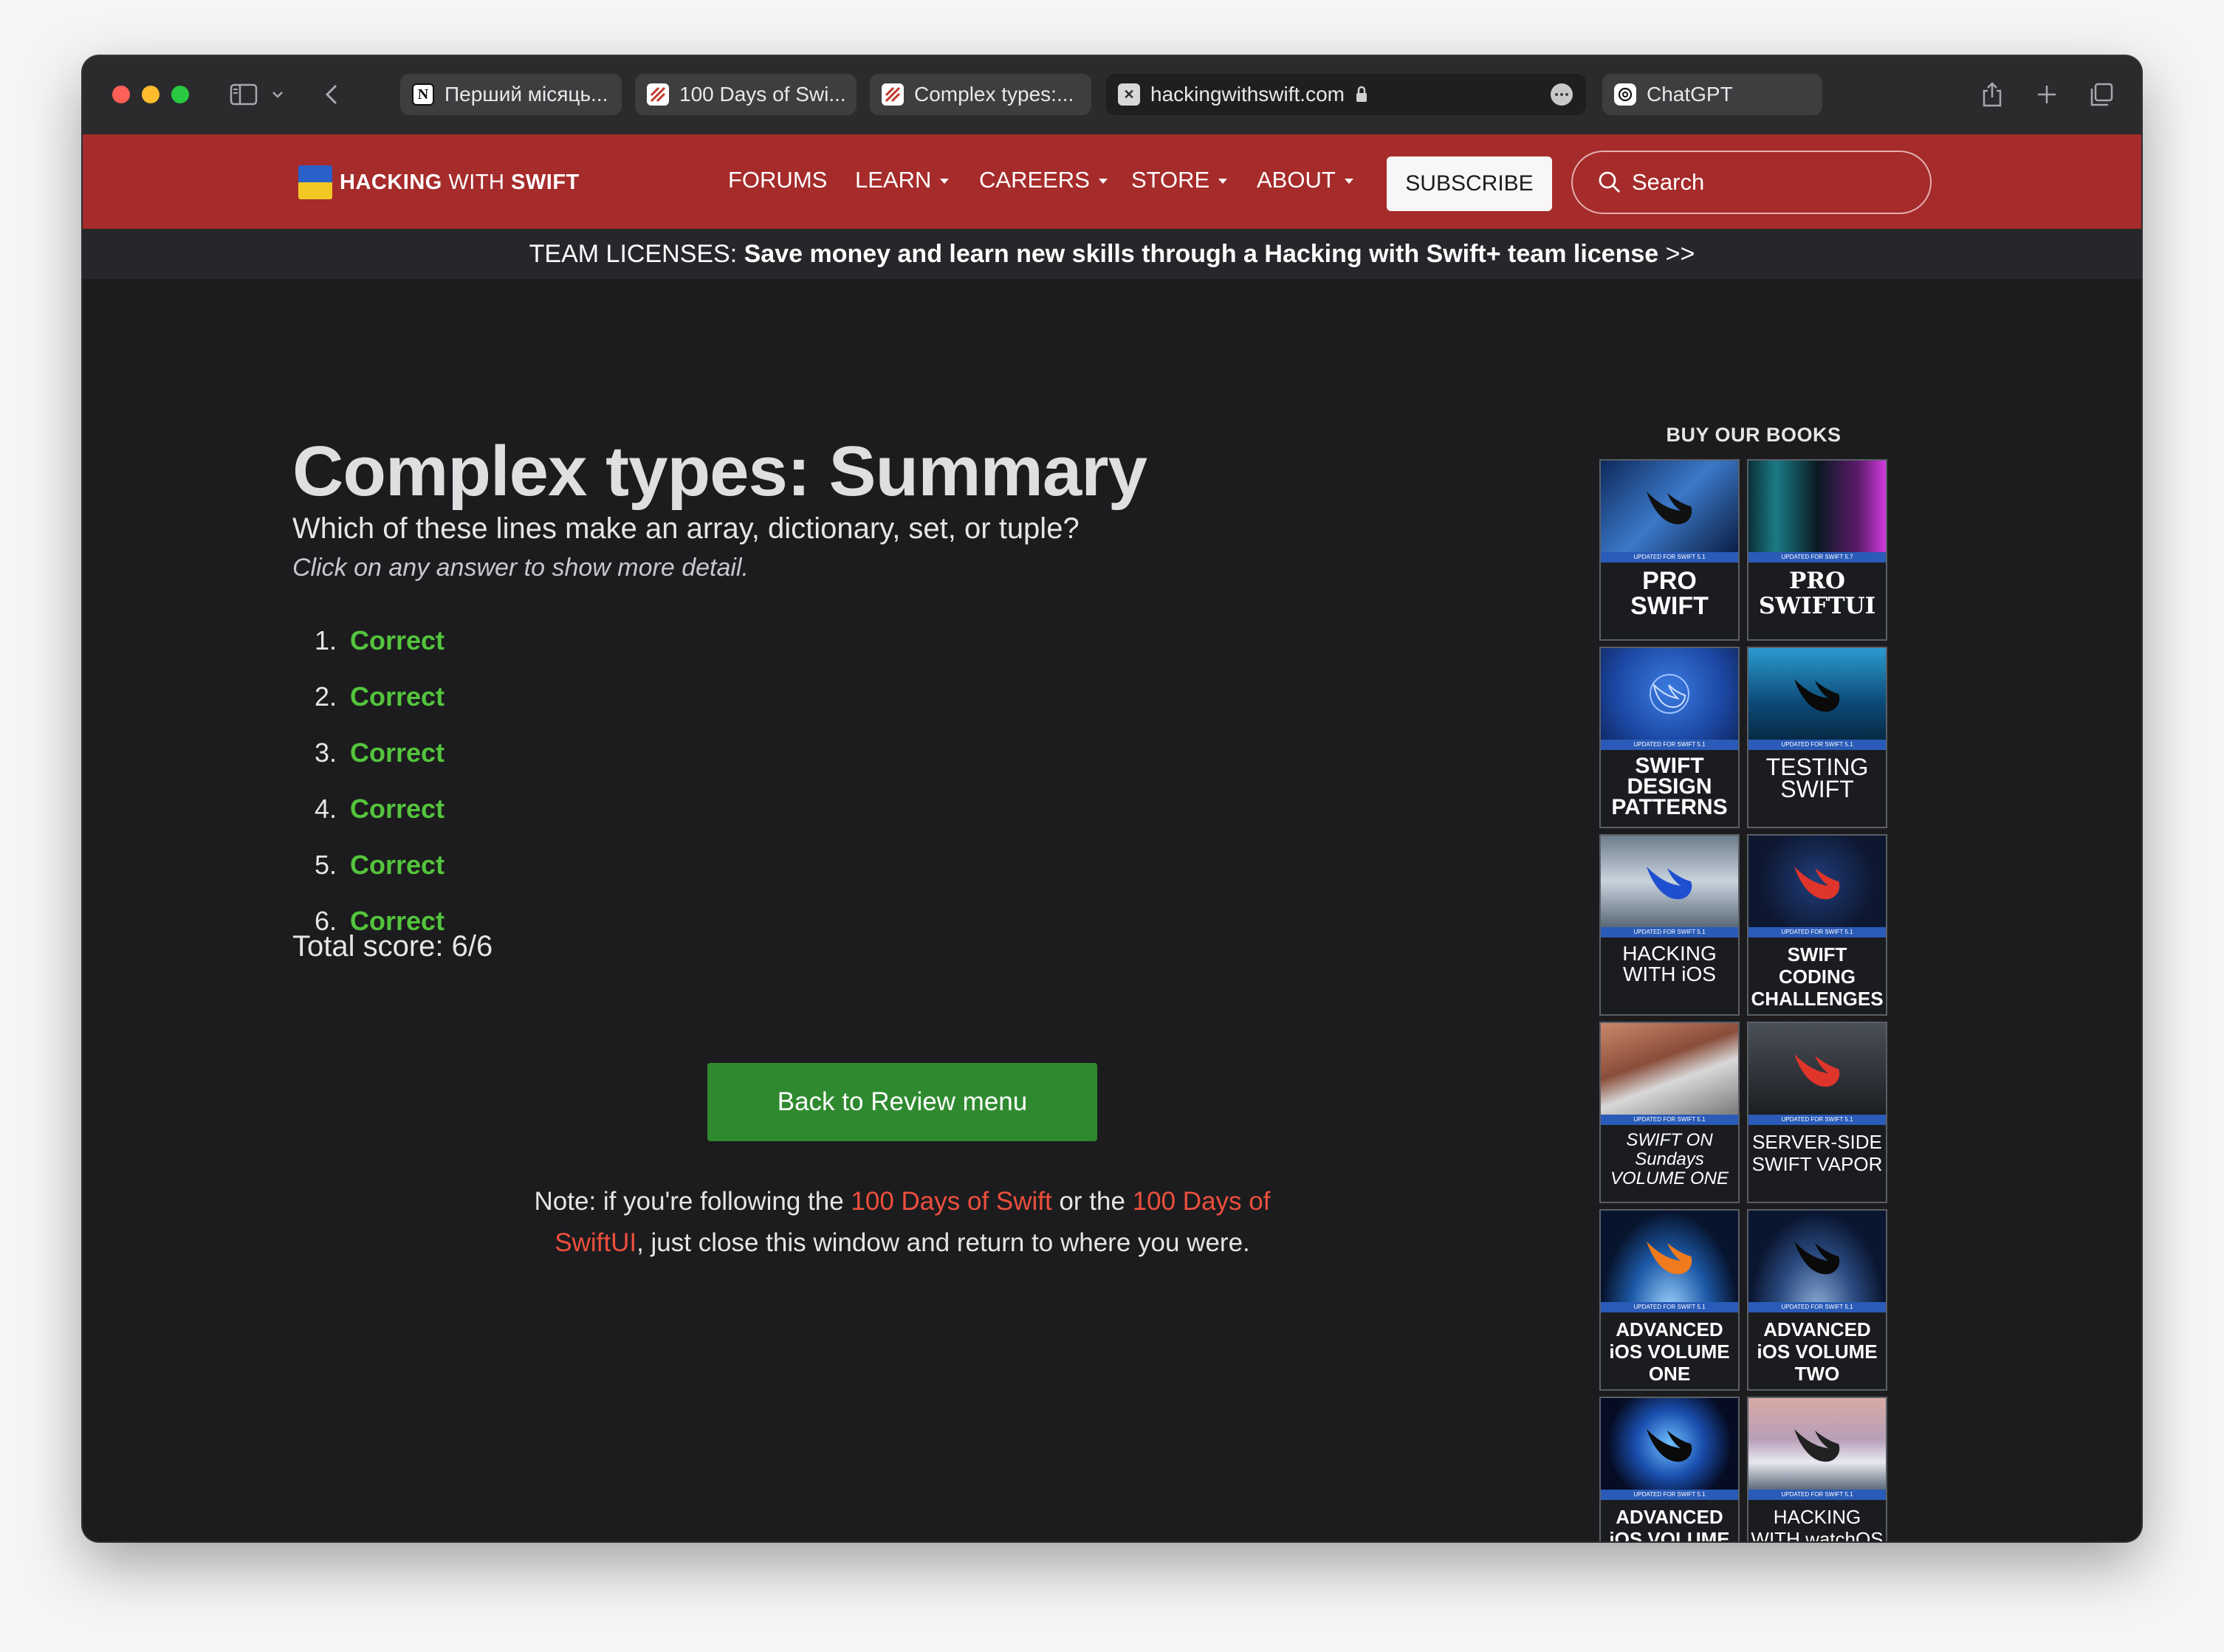  I want to click on page-title: Complex types: Summary, so click(719, 471).